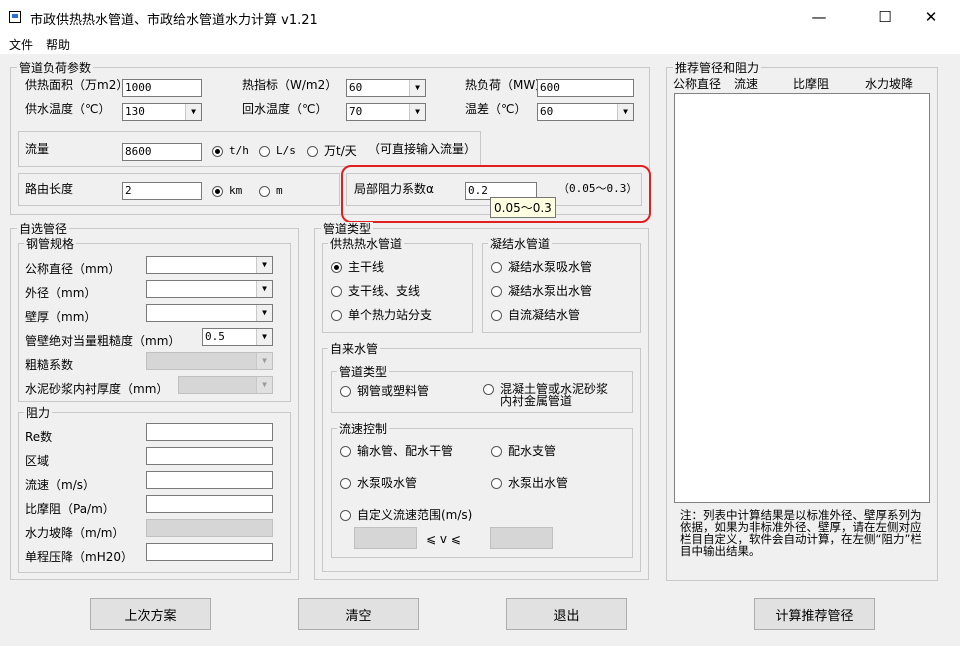 This screenshot has width=960, height=646. I want to click on wall-label: 壁厚（mm）, so click(61, 317).